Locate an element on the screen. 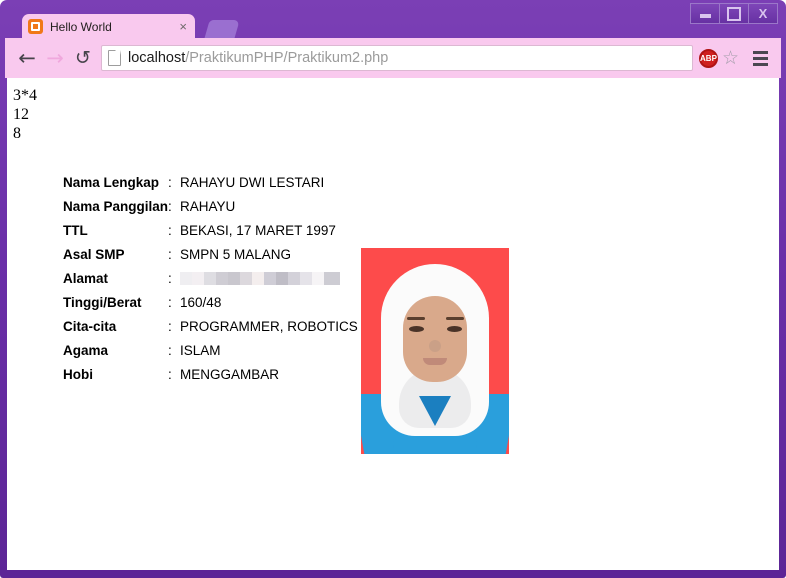 This screenshot has height=578, width=786. table-row: Alamat : is located at coordinates (210, 278).